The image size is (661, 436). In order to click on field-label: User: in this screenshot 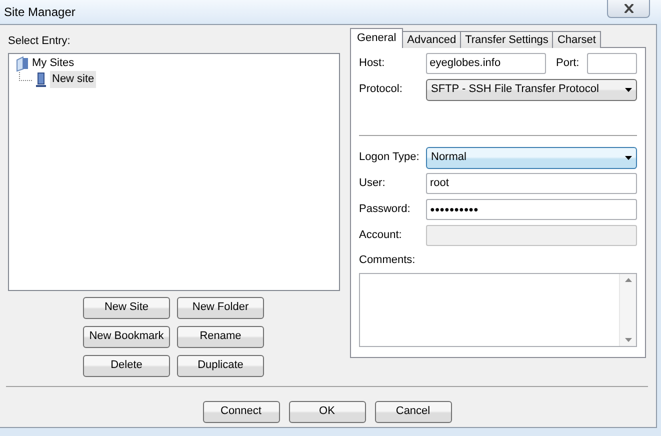, I will do `click(372, 184)`.